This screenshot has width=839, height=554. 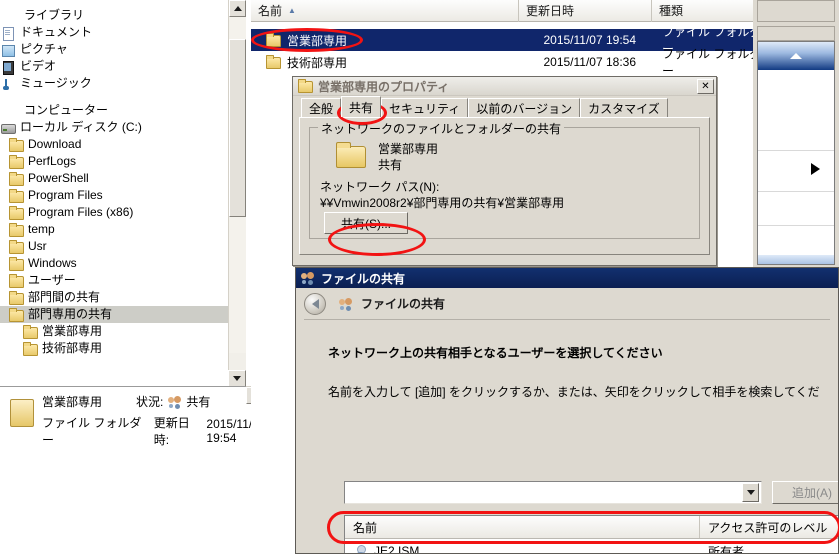 I want to click on tree-vertical-scrollbar, so click(x=237, y=185).